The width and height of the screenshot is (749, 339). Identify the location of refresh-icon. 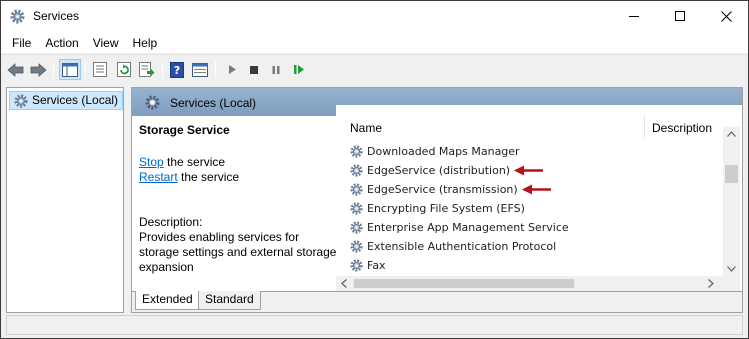
(123, 69).